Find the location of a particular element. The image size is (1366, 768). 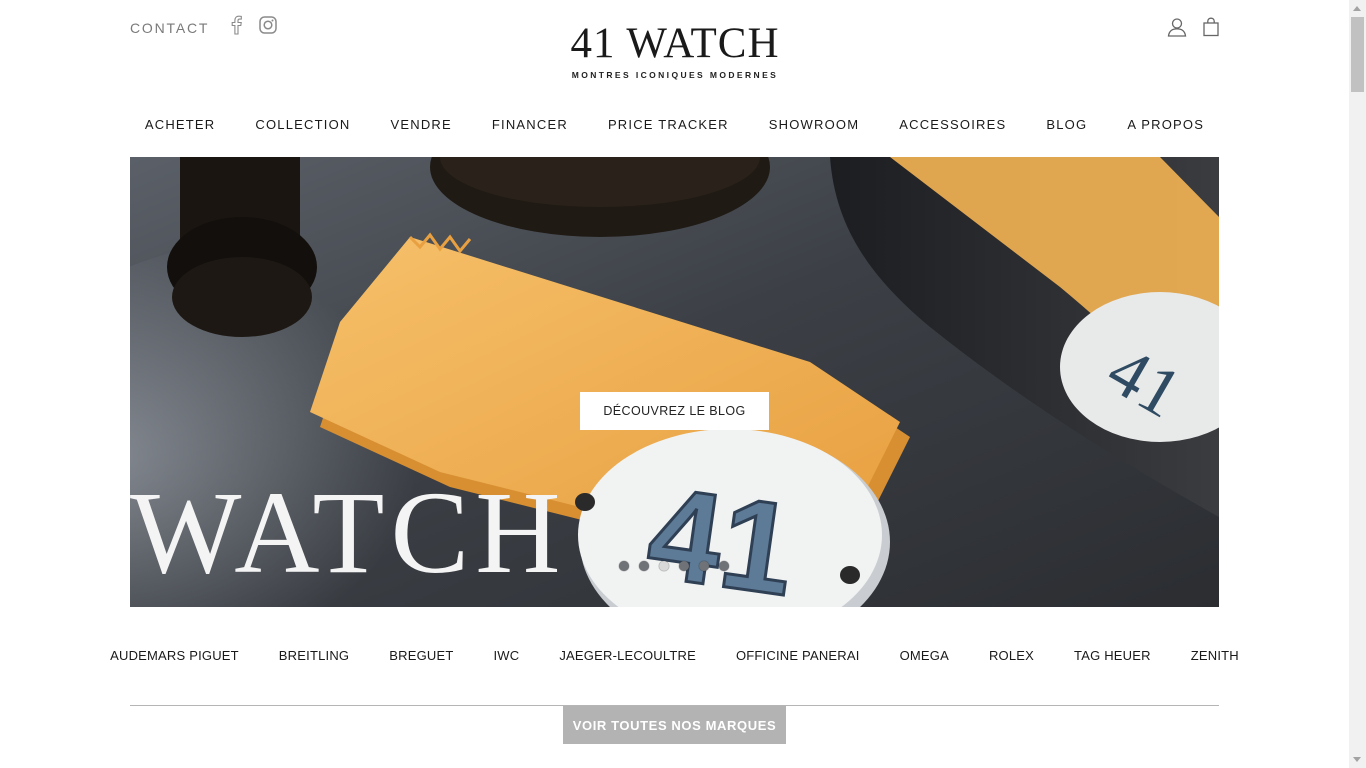

brand-link-rolex: ROLEX is located at coordinates (1011, 658).